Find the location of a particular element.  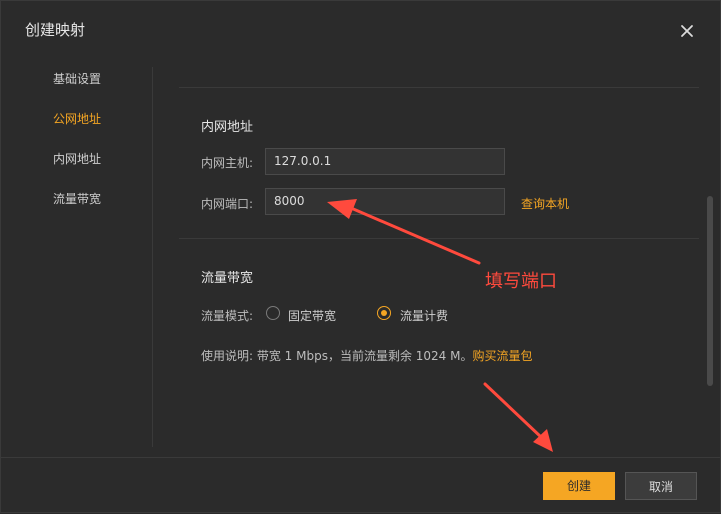

section-divider-top is located at coordinates (439, 87).